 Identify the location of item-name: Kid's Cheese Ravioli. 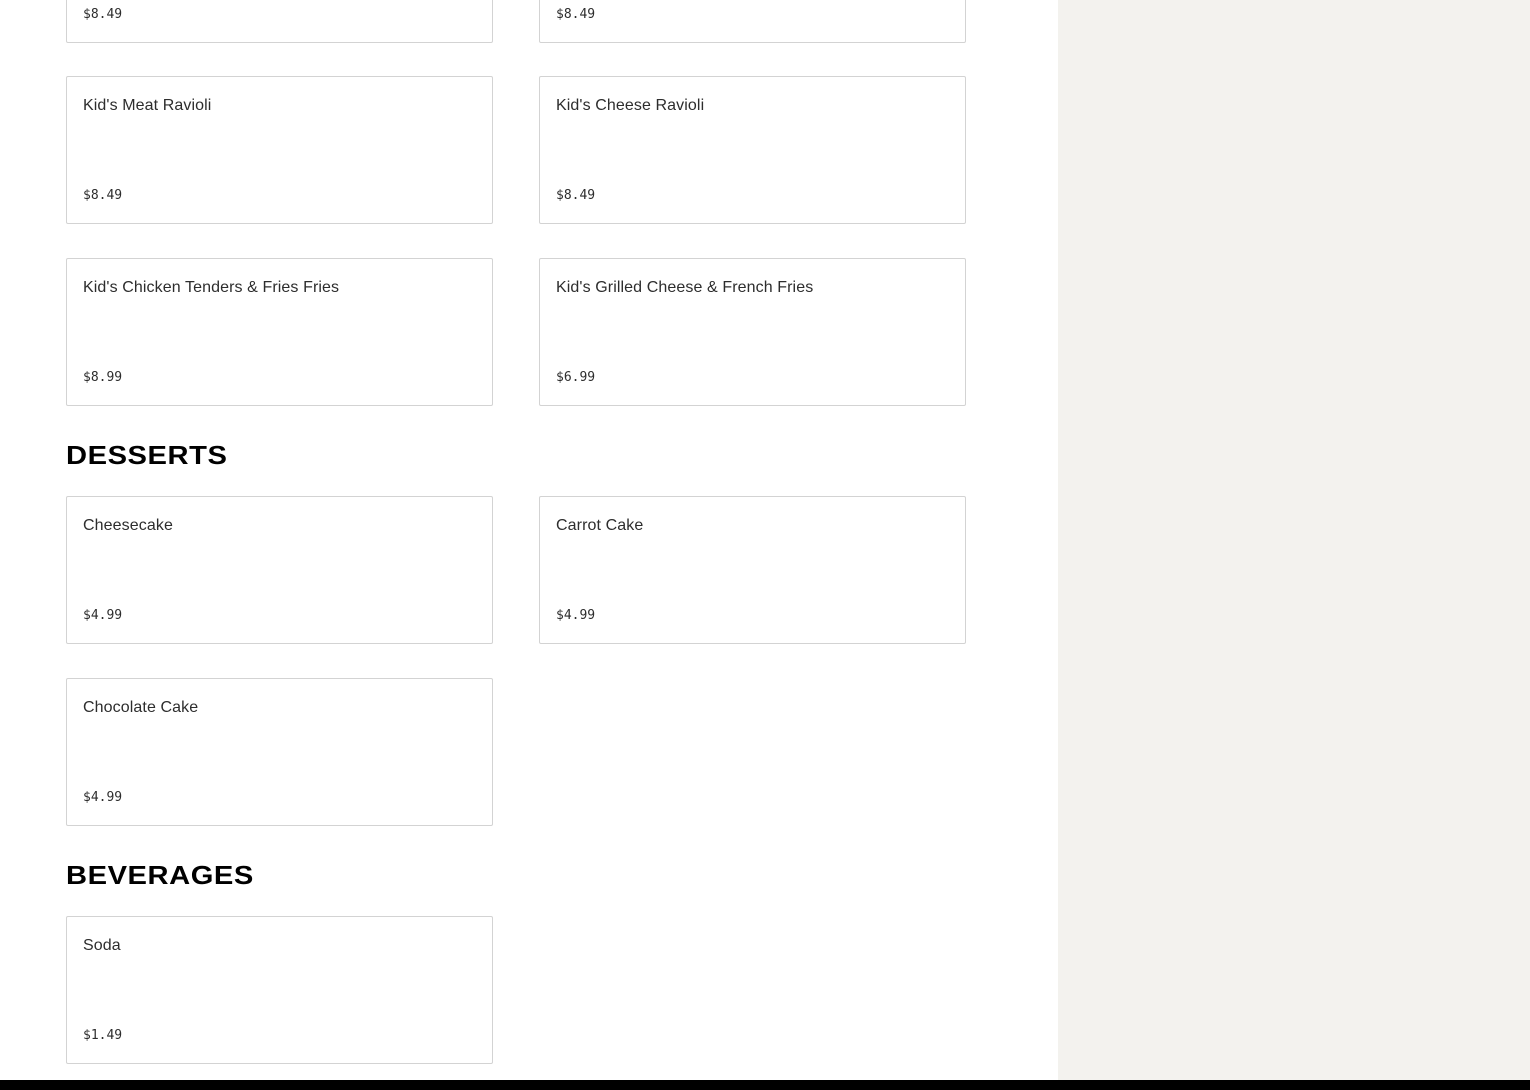
(630, 105).